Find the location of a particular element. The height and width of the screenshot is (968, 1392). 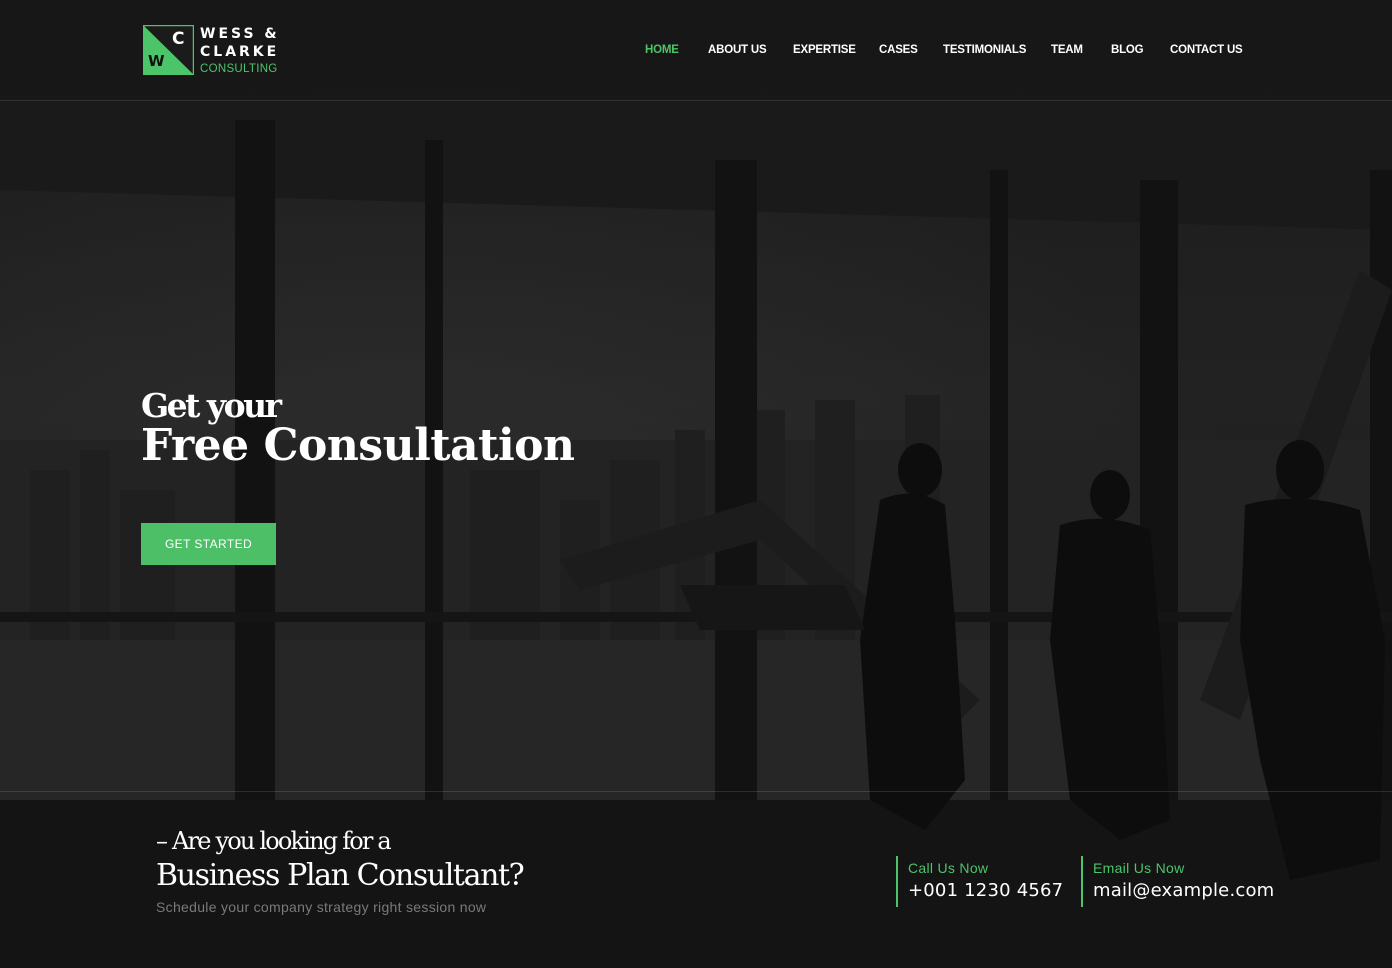

phone-number-link: +001 1230 4567 is located at coordinates (985, 890).